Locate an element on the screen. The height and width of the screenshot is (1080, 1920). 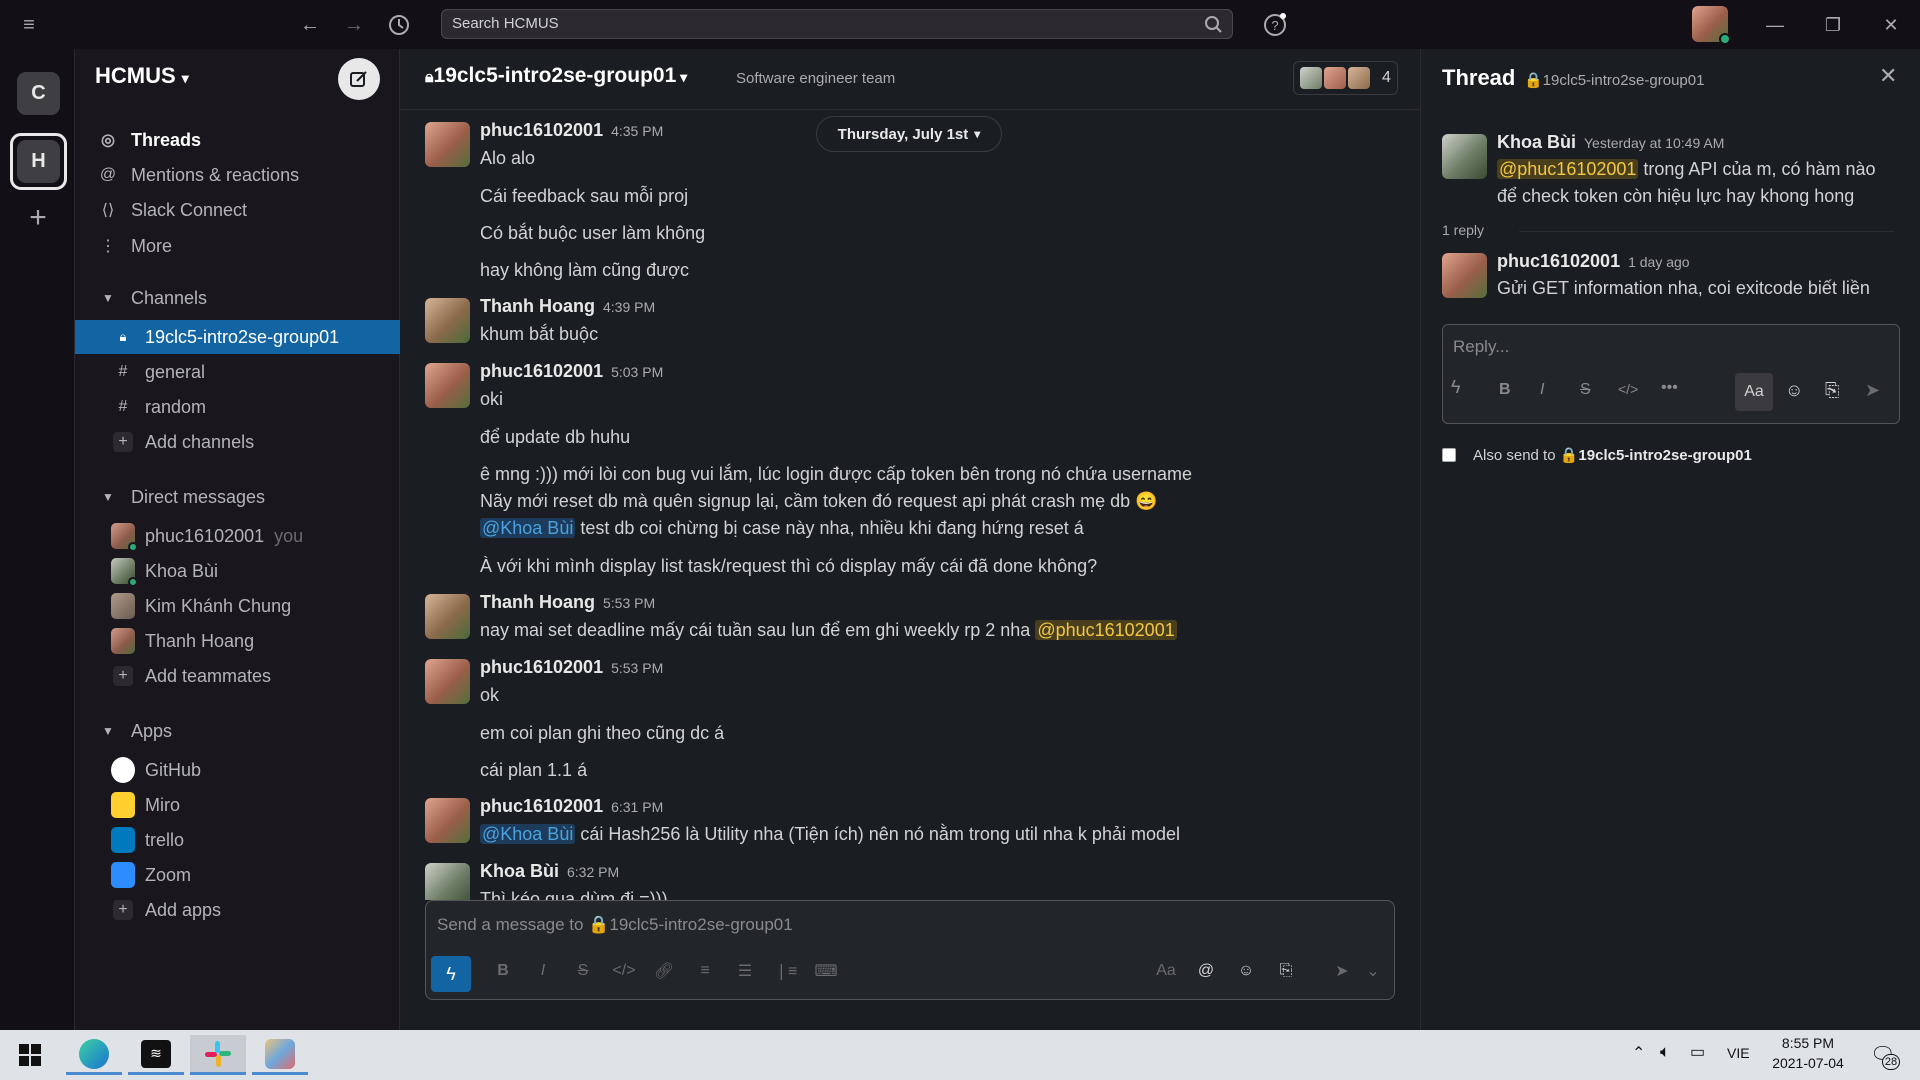
battery-icon: ▭ is located at coordinates (1697, 1052).